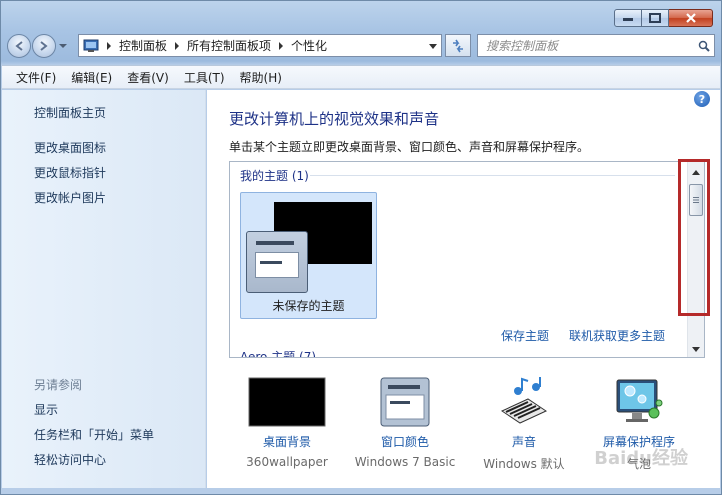 Image resolution: width=722 pixels, height=495 pixels. Describe the element at coordinates (405, 462) in the screenshot. I see `window-color-value: Windows 7 Basic` at that location.